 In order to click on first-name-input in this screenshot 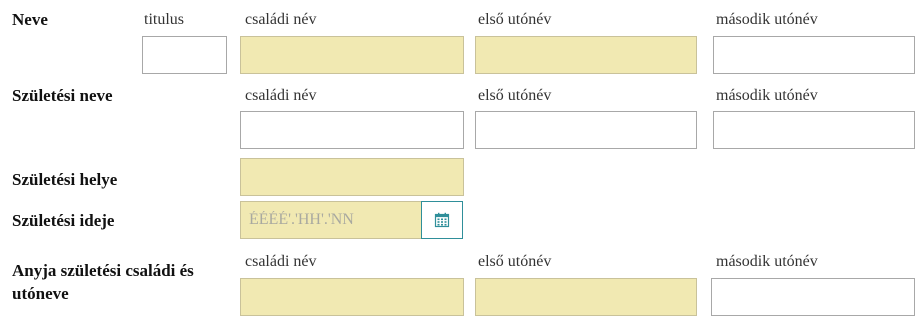, I will do `click(586, 55)`.